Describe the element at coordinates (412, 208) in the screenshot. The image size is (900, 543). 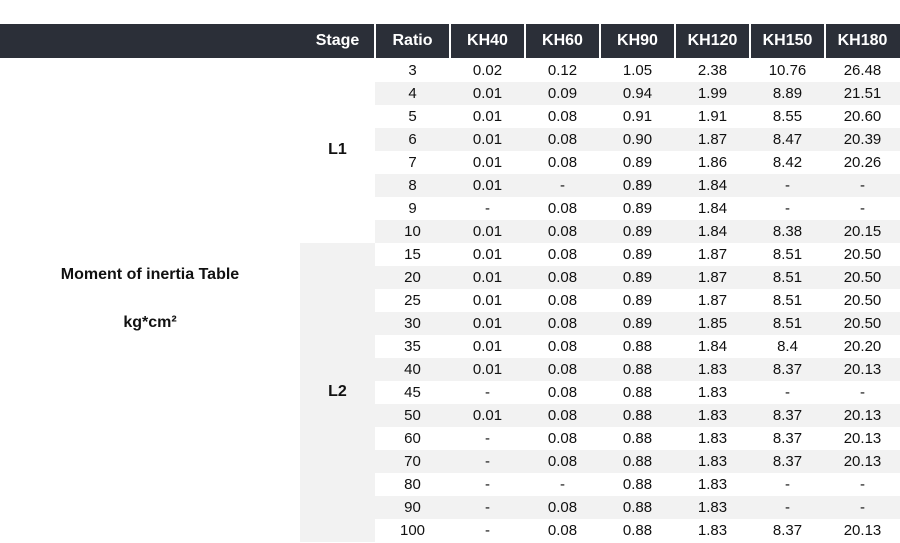
I see `cell-ratio: 9` at that location.